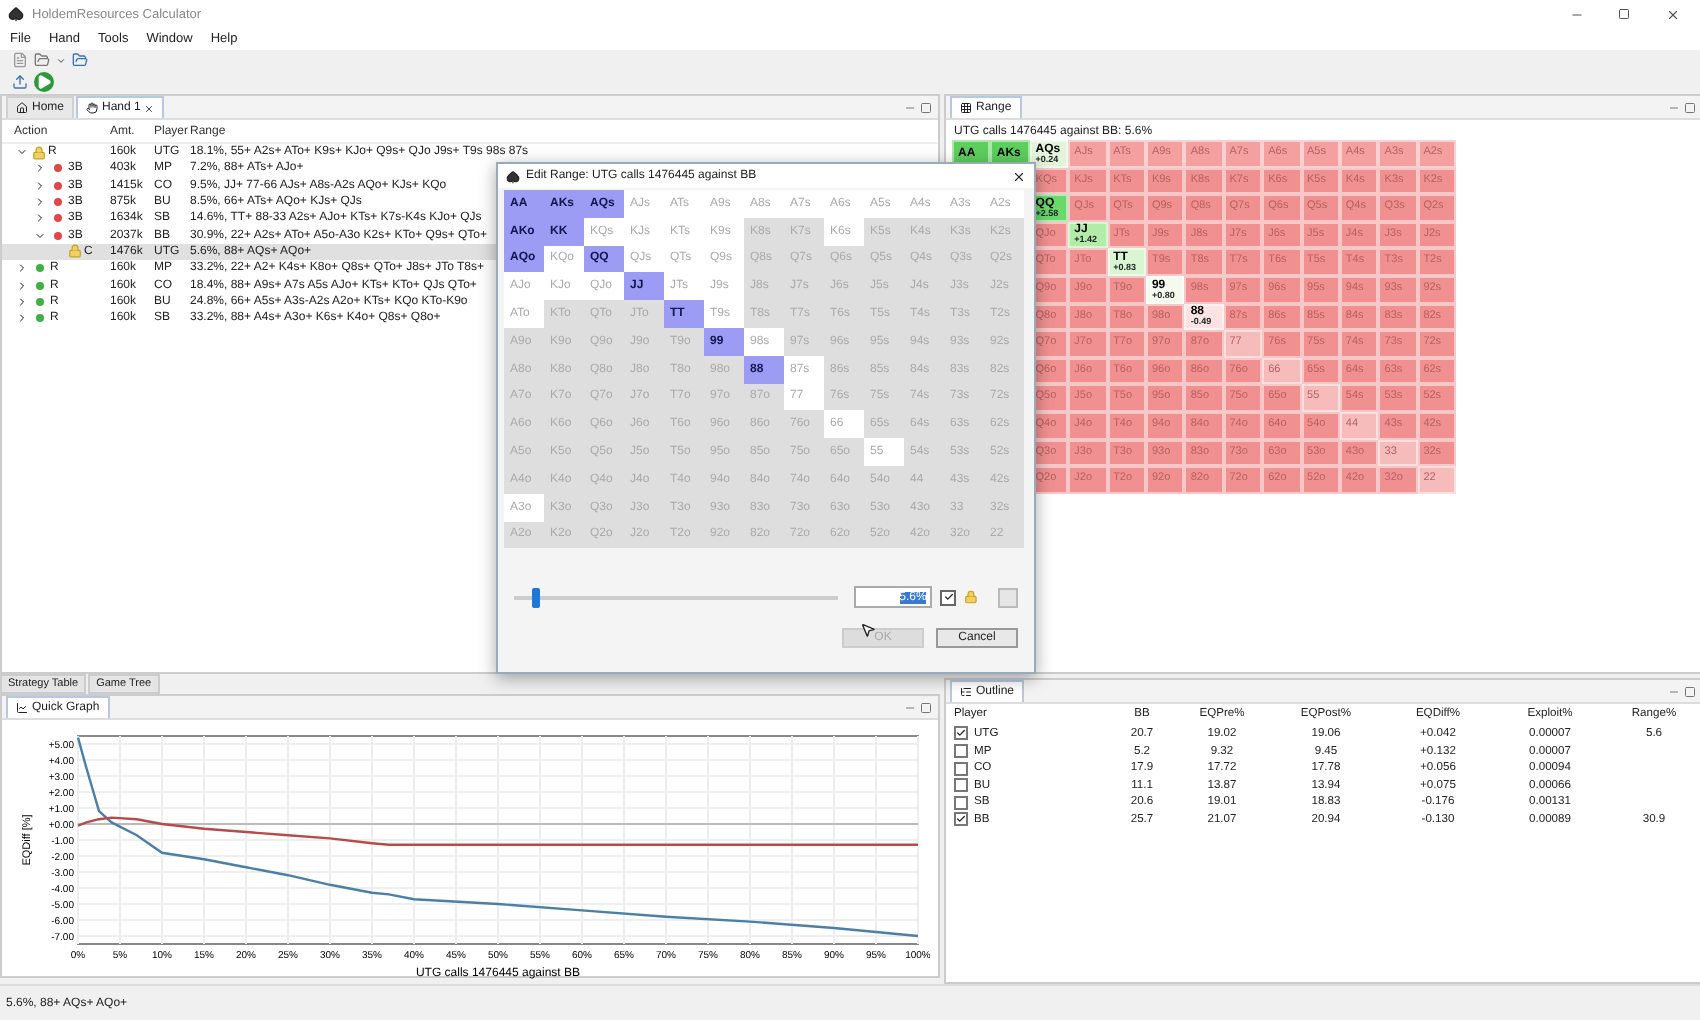 This screenshot has width=1700, height=1020. I want to click on document-icon, so click(20, 60).